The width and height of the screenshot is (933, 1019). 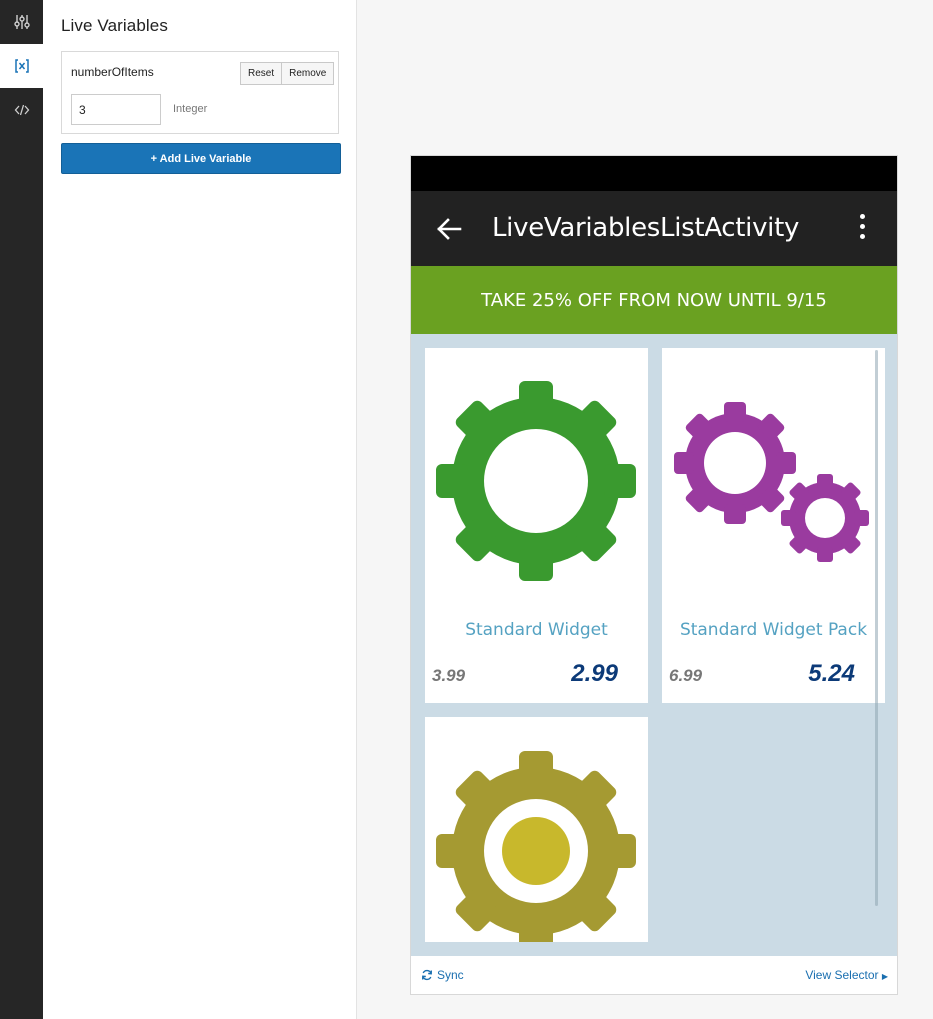 I want to click on product-card: Standard Widget Pack 6.99 5.24, so click(x=773, y=525).